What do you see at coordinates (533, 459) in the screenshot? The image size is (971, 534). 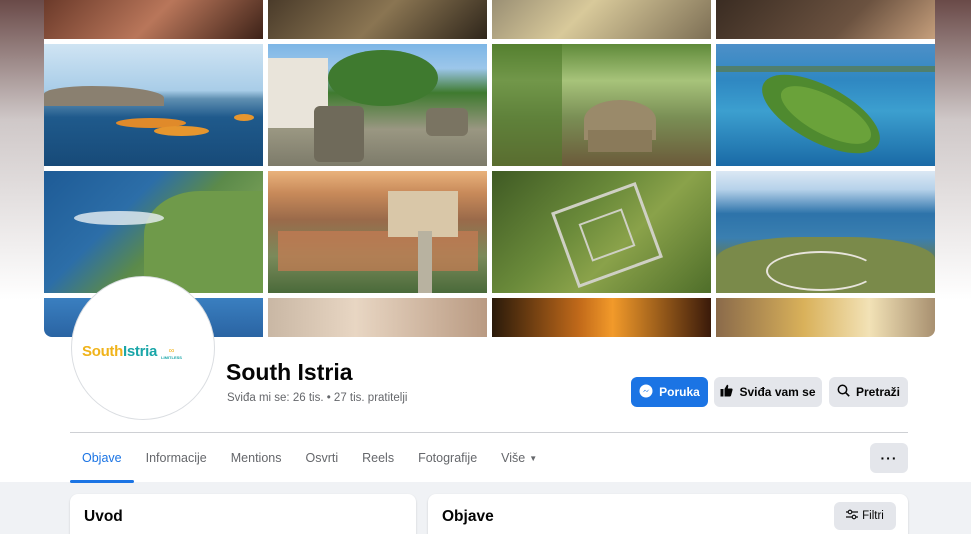 I see `chevron-down-icon: ▼` at bounding box center [533, 459].